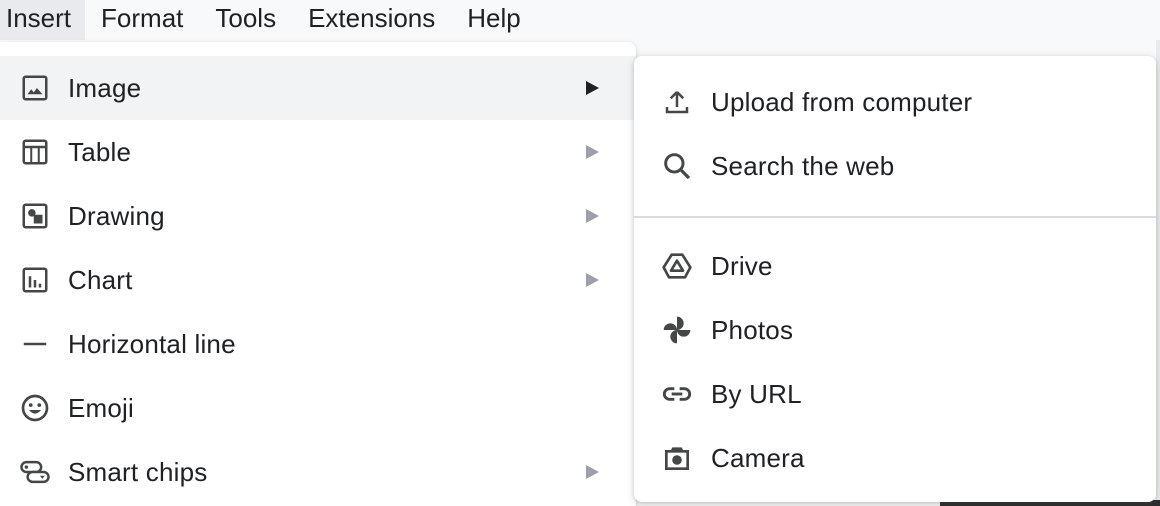 This screenshot has height=506, width=1160. Describe the element at coordinates (35, 408) in the screenshot. I see `emoji-icon` at that location.